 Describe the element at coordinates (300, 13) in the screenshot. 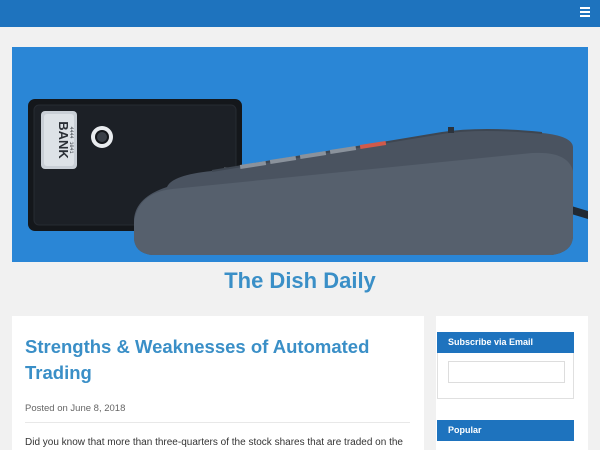

I see `top-navbar` at that location.